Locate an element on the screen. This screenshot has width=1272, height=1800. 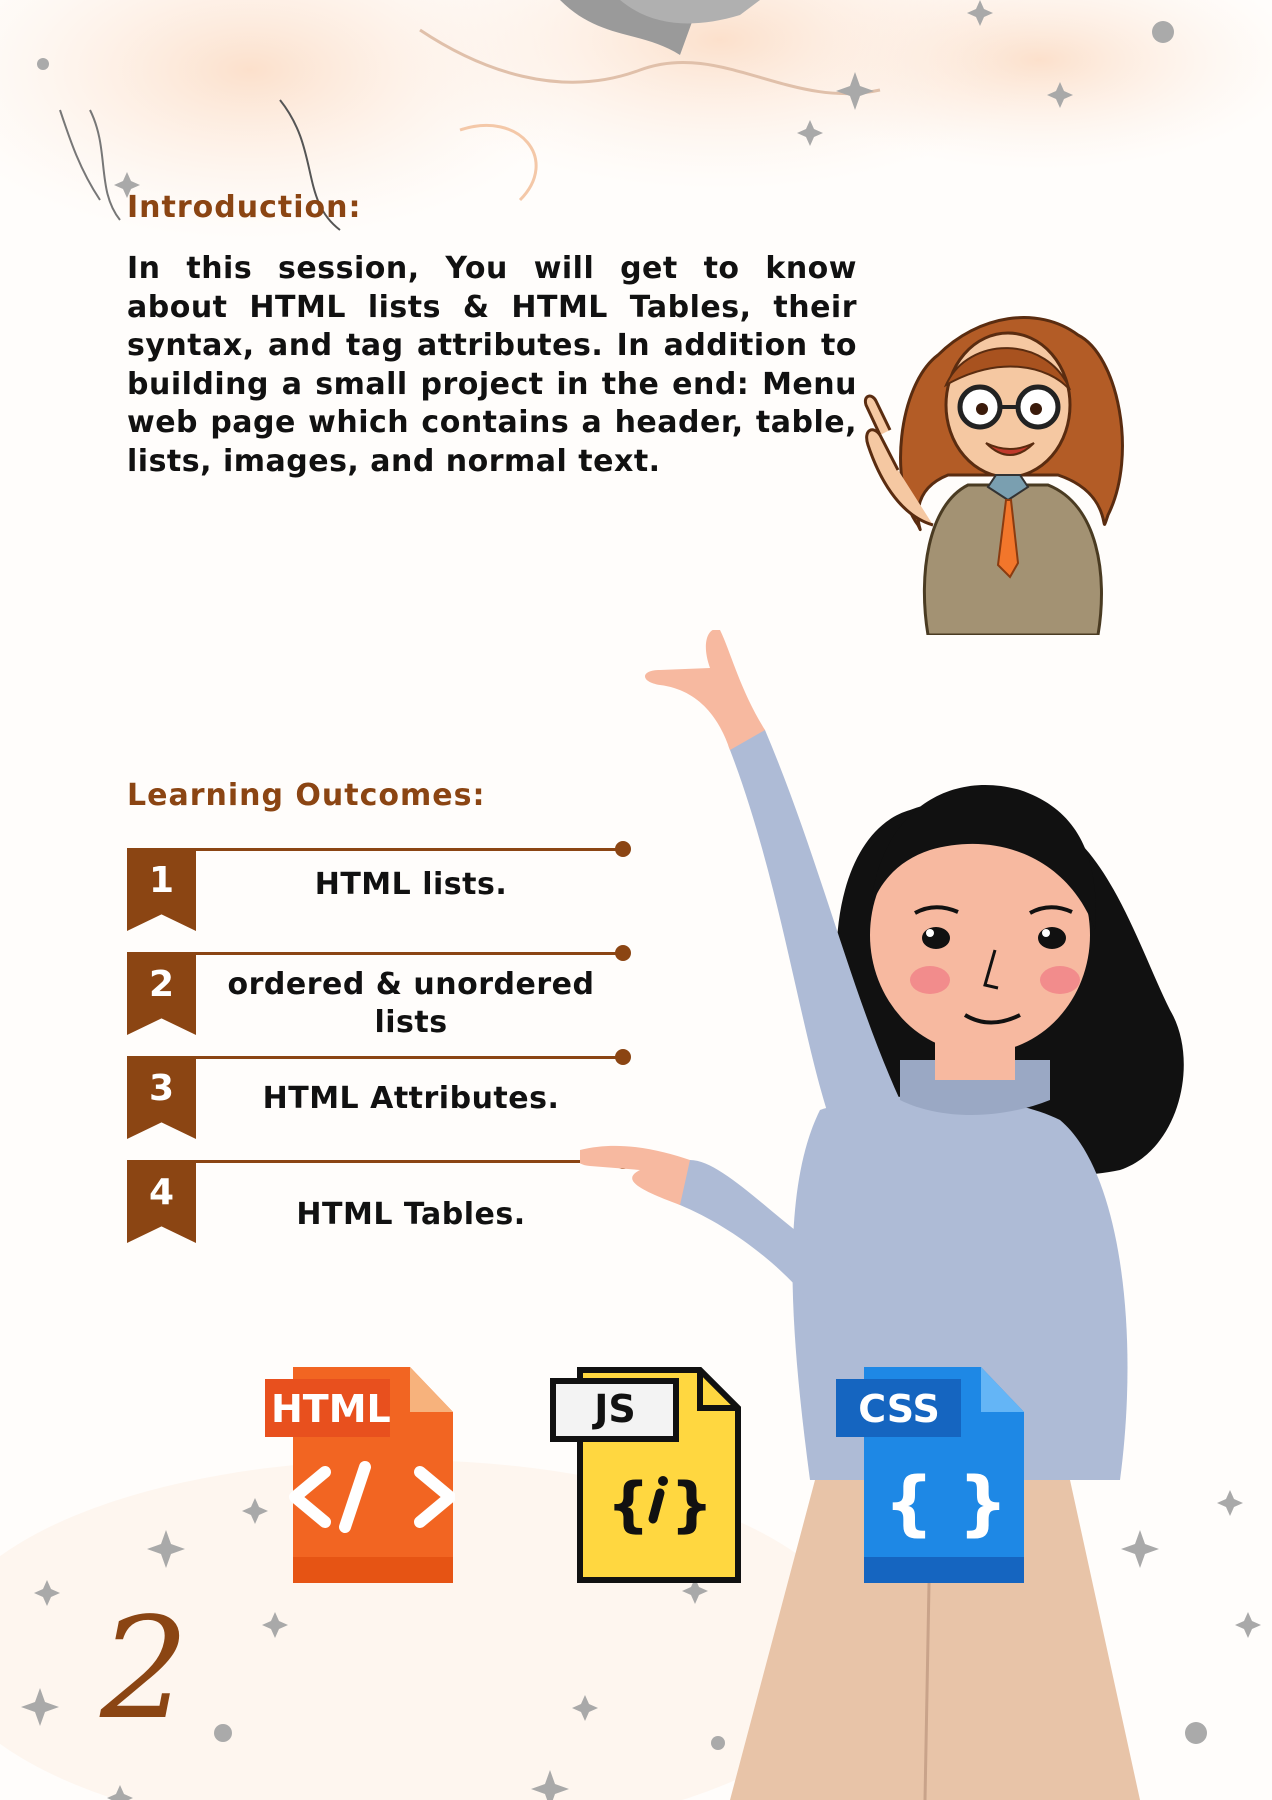
js-file-label: JS is located at coordinates (615, 1409).